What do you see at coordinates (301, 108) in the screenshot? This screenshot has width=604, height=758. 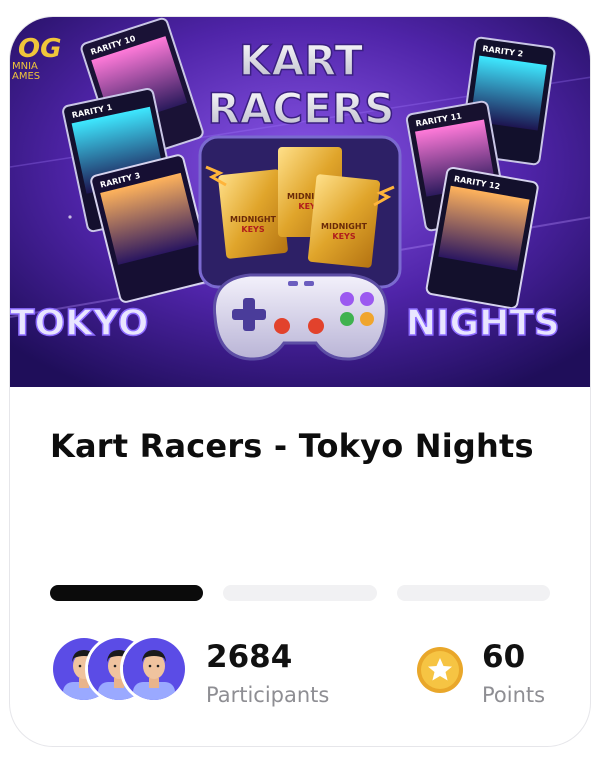 I see `banner-headline-racers: RACERS` at bounding box center [301, 108].